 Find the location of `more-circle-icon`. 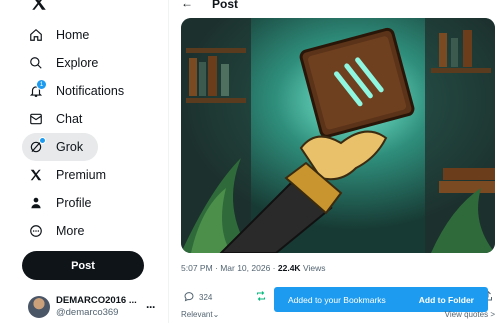

more-circle-icon is located at coordinates (36, 231).